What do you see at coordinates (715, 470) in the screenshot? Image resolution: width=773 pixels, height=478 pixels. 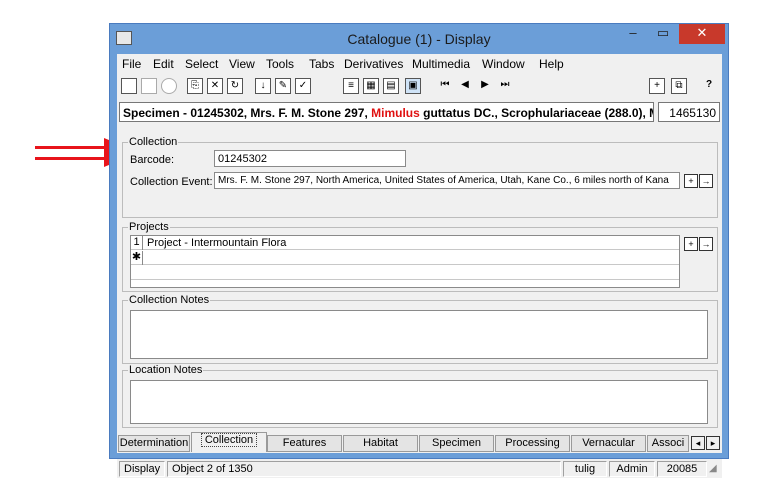 I see `resize-grip-icon: ◢` at bounding box center [715, 470].